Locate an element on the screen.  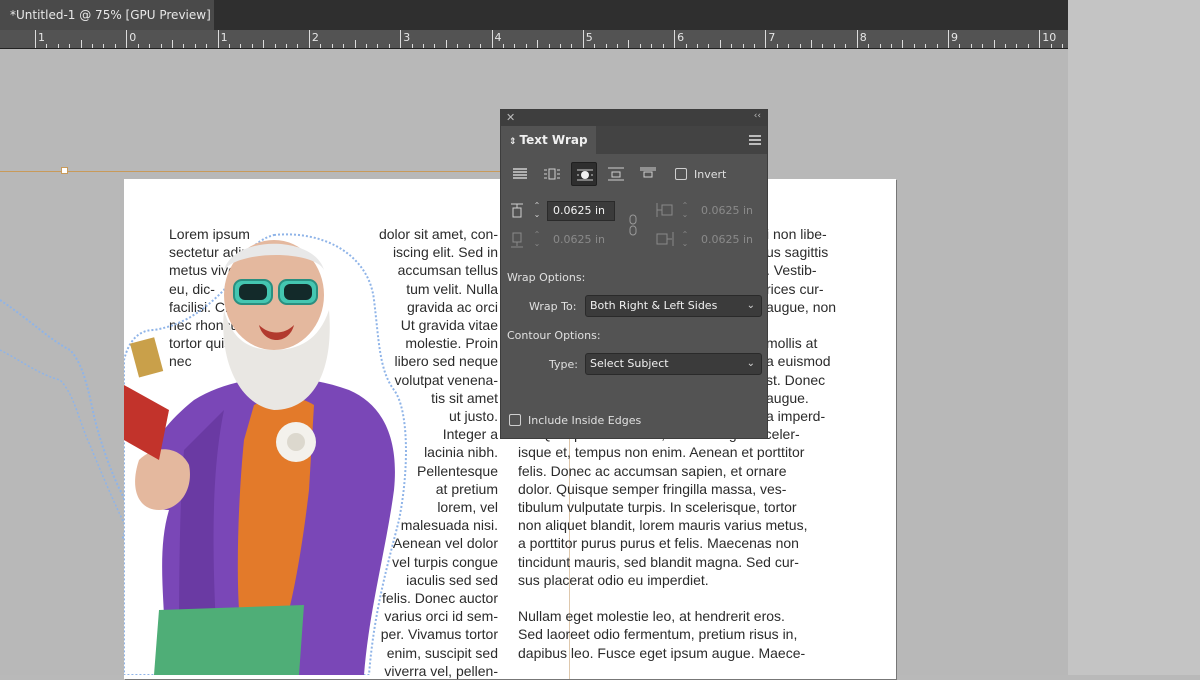
panel-titlebar: ✕ ‹‹ is located at coordinates (634, 118).